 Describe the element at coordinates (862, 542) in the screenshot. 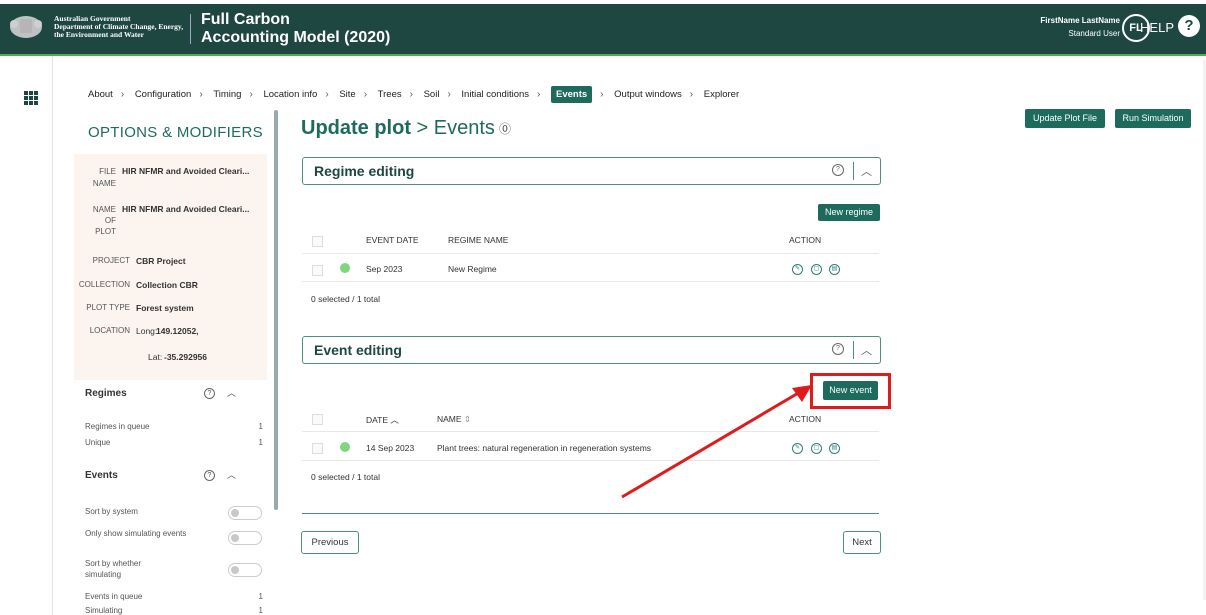

I see `next-button: Next` at that location.